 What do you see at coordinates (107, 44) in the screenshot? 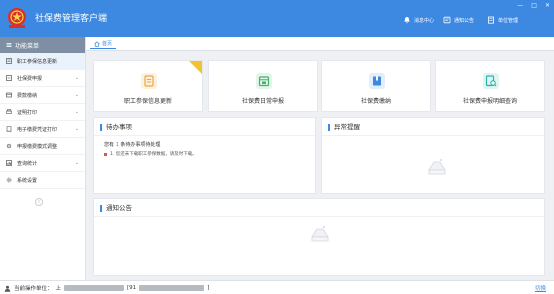
I see `tab-home-label: 首页` at bounding box center [107, 44].